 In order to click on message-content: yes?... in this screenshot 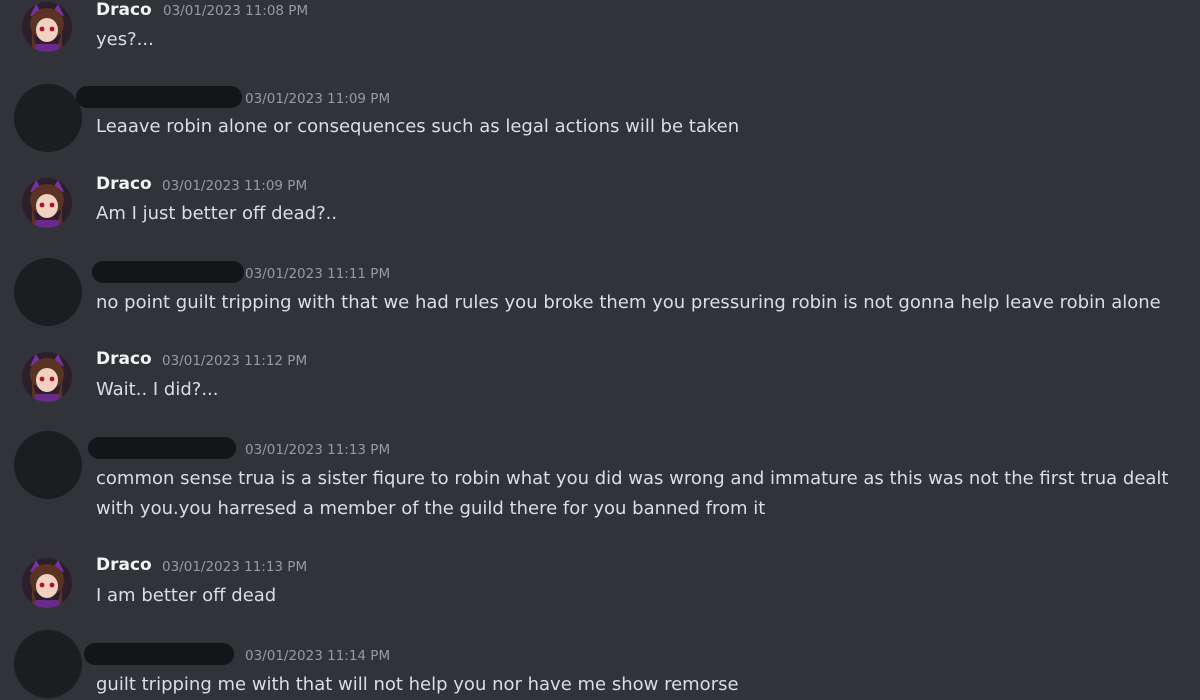, I will do `click(125, 39)`.